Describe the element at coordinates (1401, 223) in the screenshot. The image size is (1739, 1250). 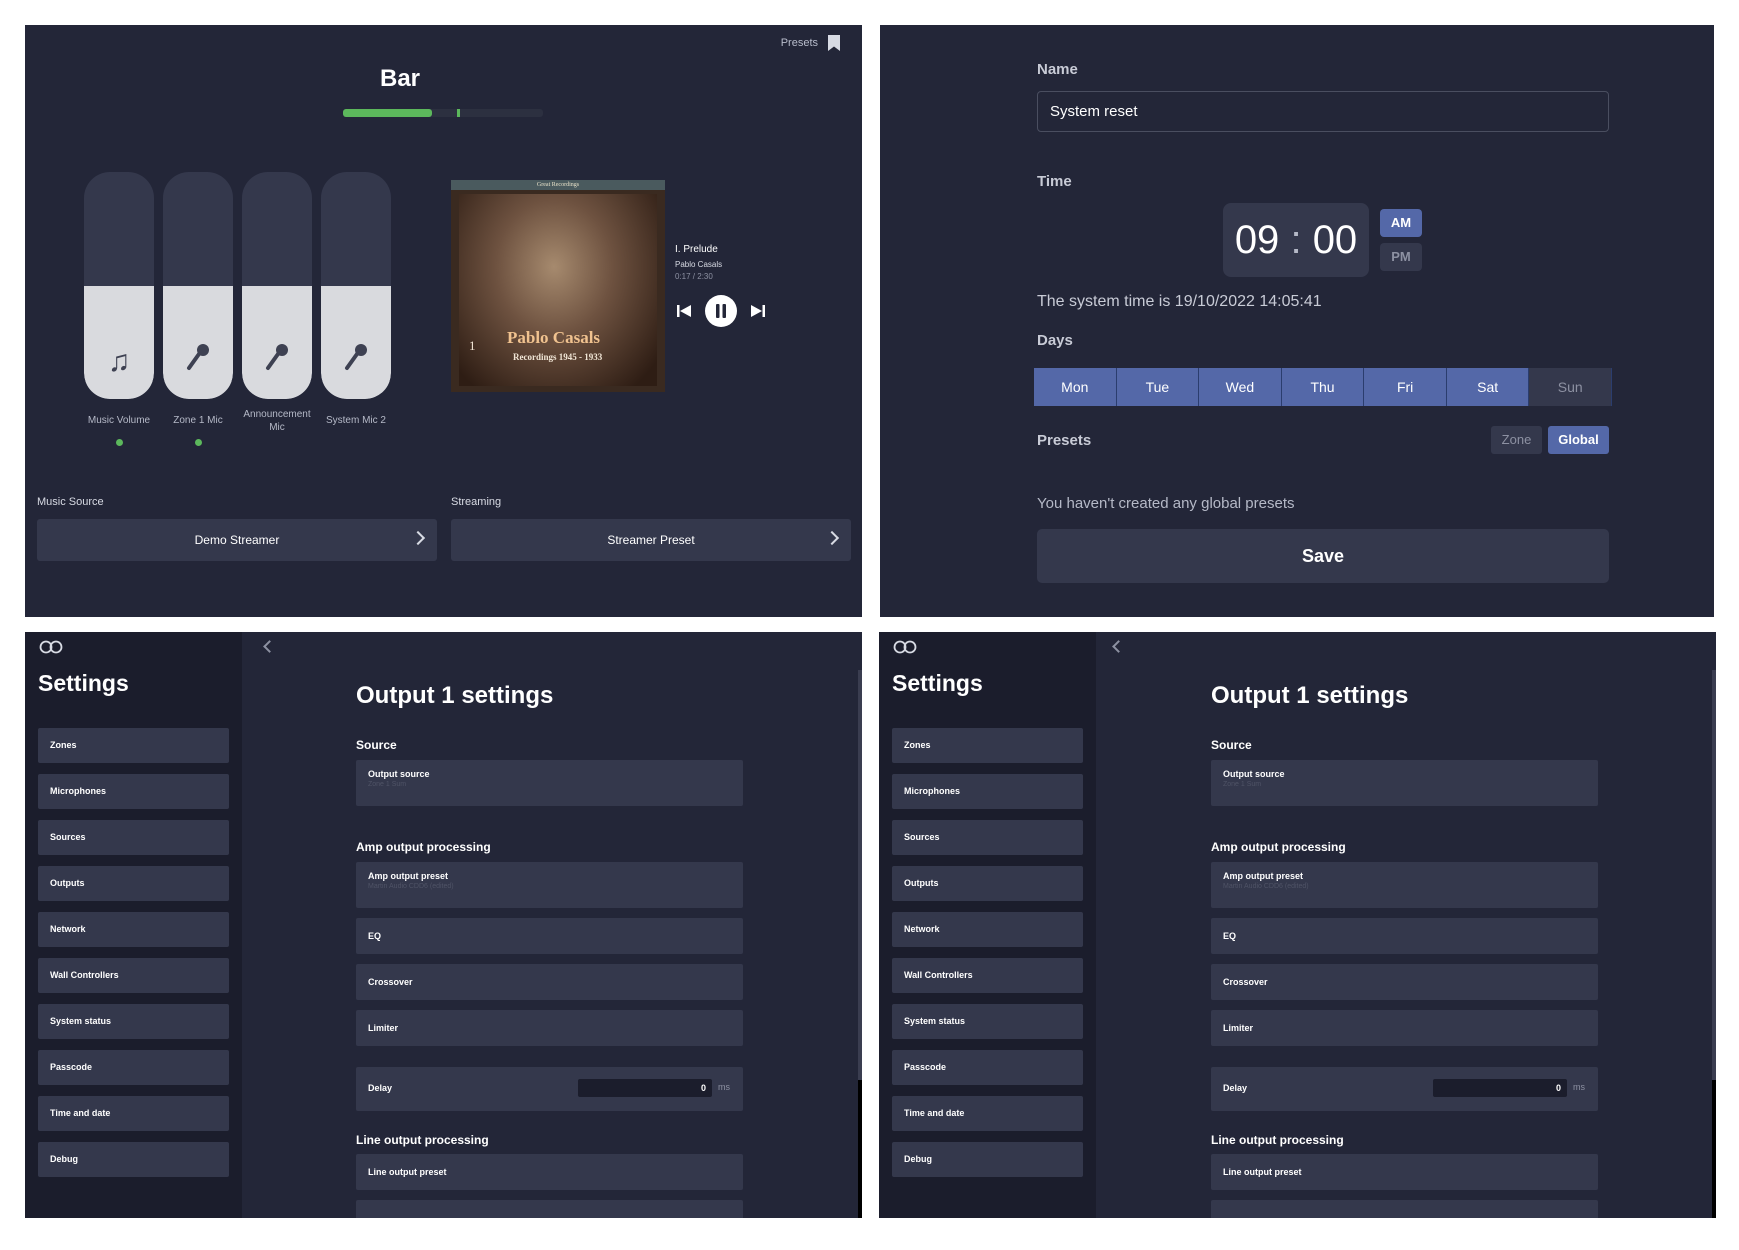
I see `am-button: AM` at that location.